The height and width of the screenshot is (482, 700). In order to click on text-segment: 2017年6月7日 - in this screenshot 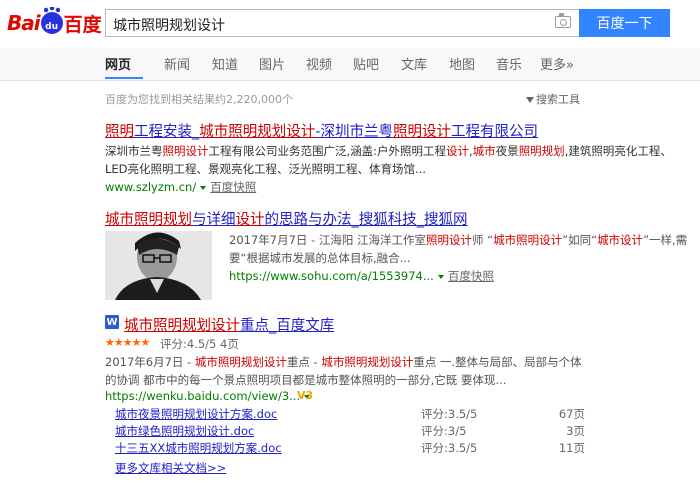, I will do `click(150, 362)`.